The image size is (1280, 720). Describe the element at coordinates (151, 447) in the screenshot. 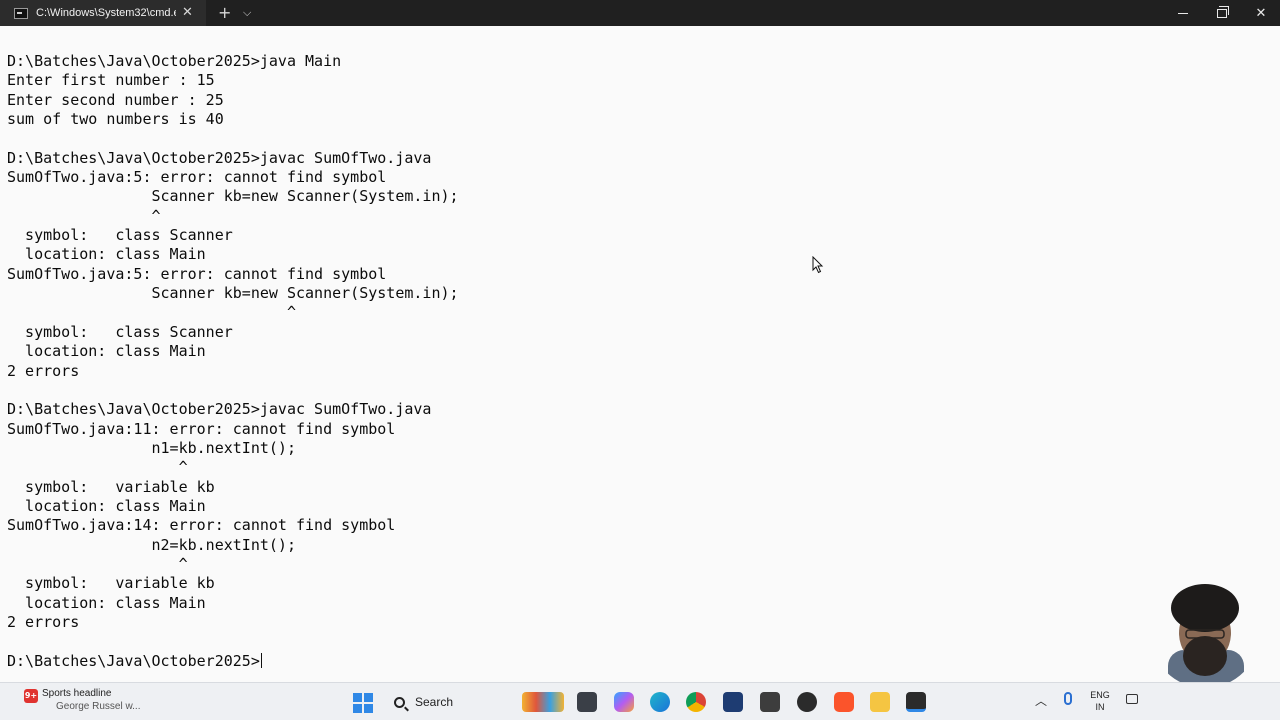

I see `console-line: n1=kb.nextInt();` at that location.